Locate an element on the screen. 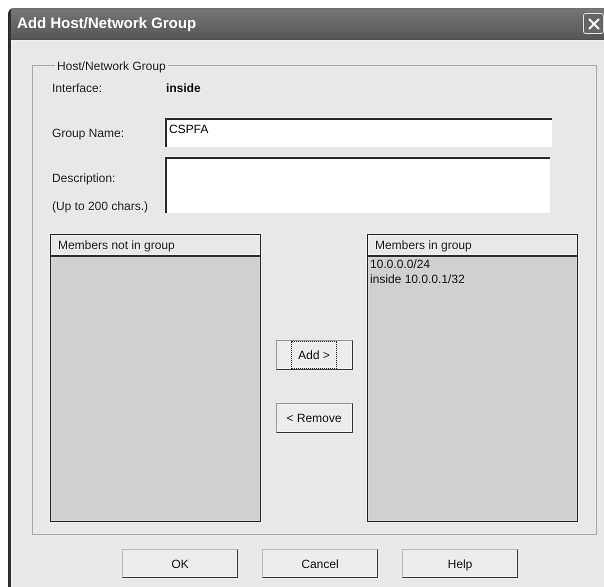 Image resolution: width=604 pixels, height=587 pixels. close-icon is located at coordinates (593, 23).